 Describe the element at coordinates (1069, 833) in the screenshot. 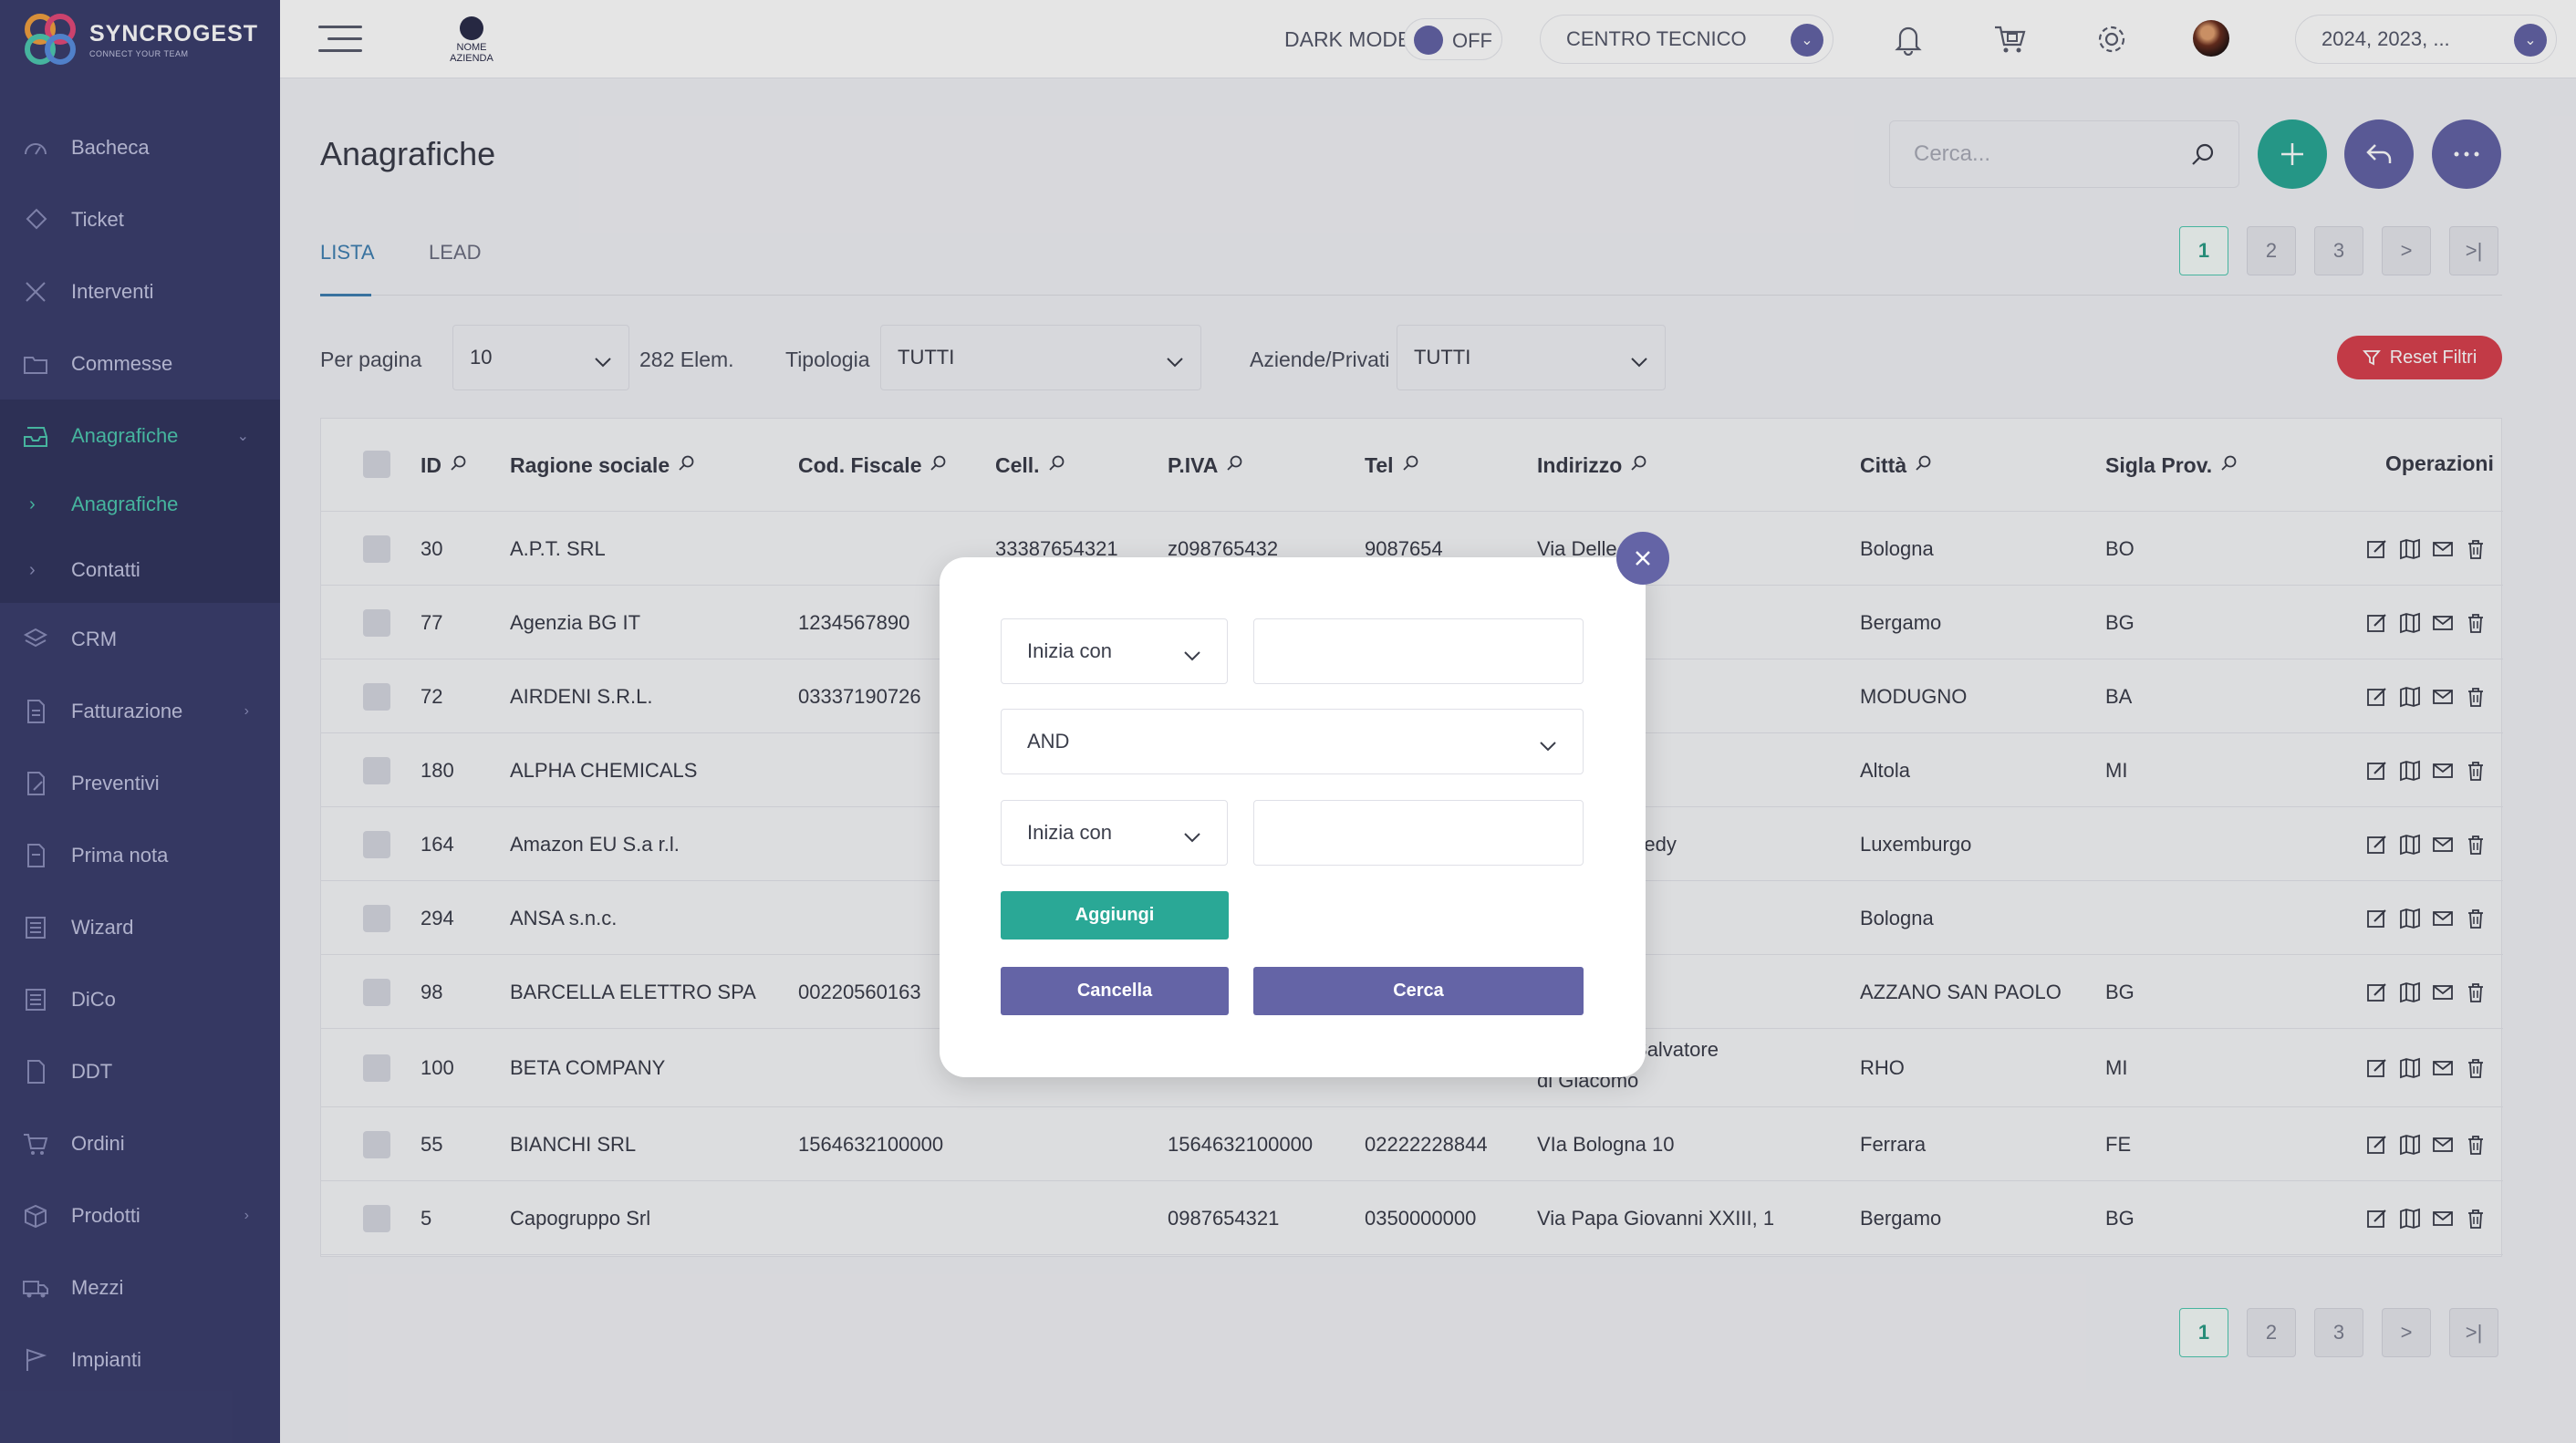

I see `condition-2-value: Inizia con` at that location.